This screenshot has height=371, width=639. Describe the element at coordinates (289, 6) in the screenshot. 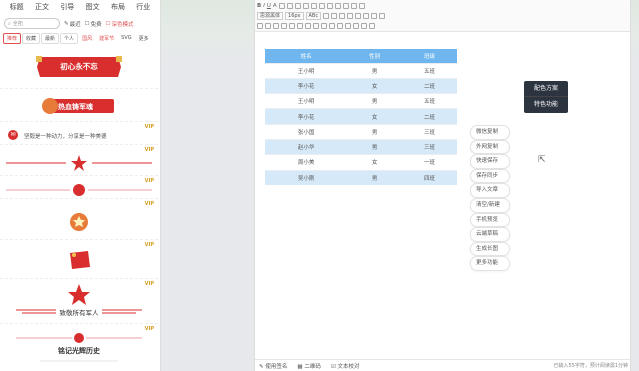

I see `list-icon` at that location.